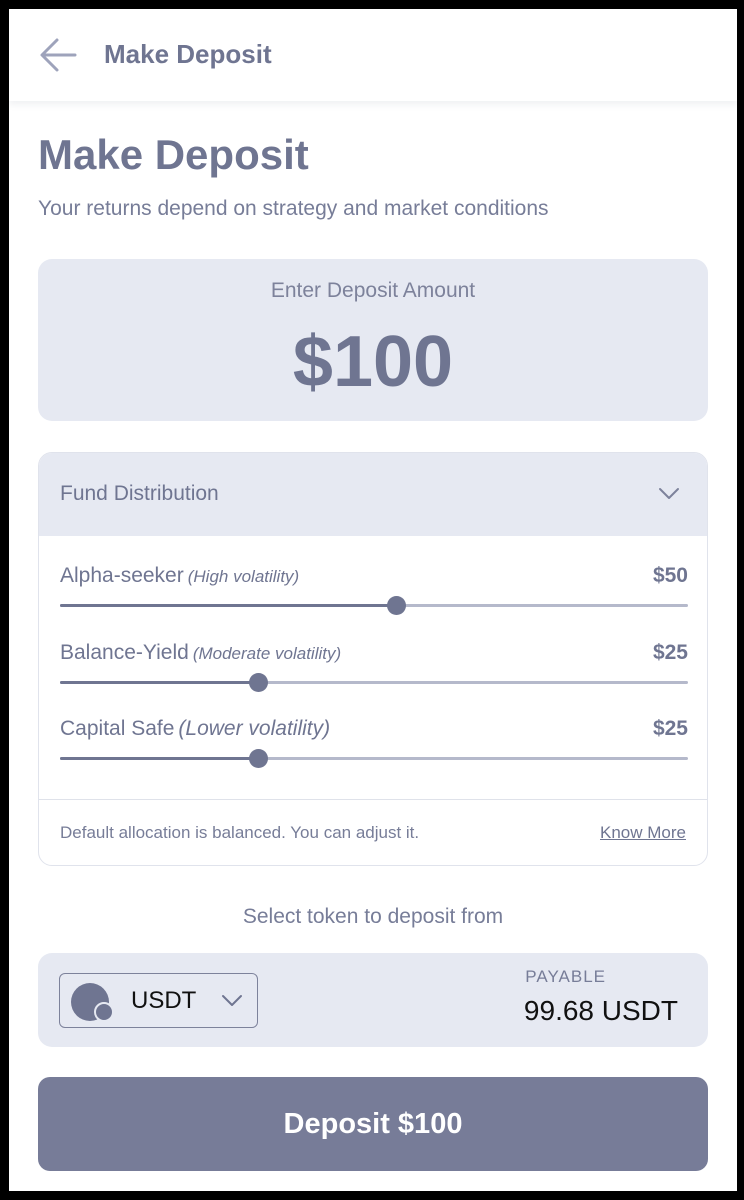 This screenshot has height=1200, width=744. Describe the element at coordinates (373, 290) in the screenshot. I see `deposit-amount-label: Enter Deposit Amount` at that location.